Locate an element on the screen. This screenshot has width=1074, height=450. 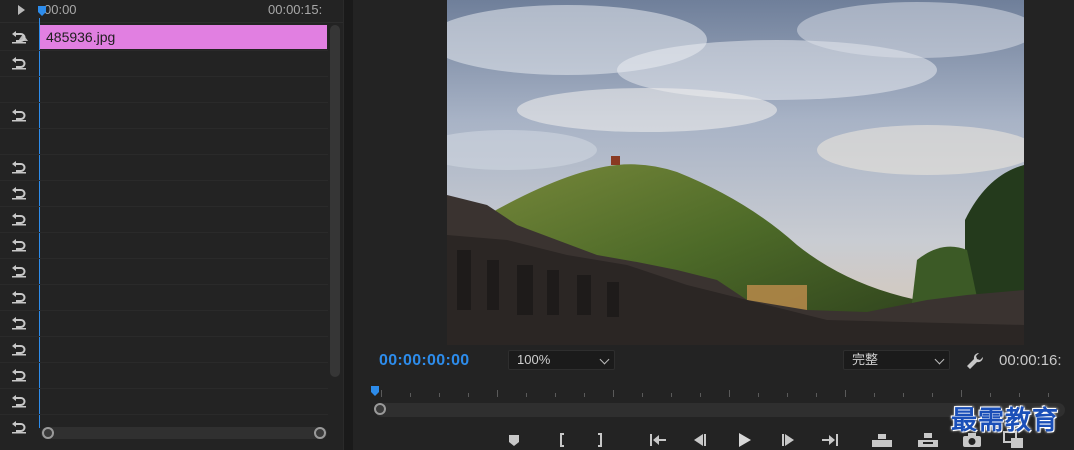
extract-icon is located at coordinates (928, 440).